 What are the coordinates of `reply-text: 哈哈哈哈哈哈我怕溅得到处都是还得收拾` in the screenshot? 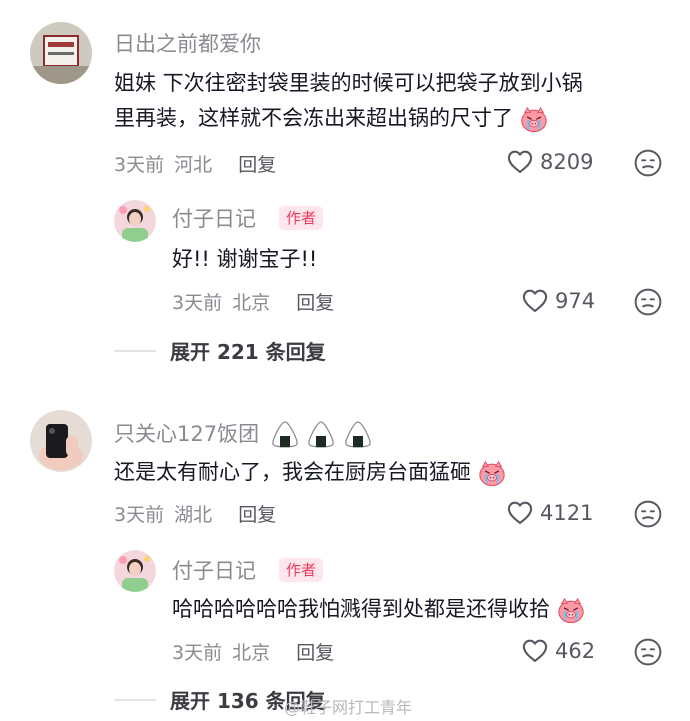 It's located at (378, 609).